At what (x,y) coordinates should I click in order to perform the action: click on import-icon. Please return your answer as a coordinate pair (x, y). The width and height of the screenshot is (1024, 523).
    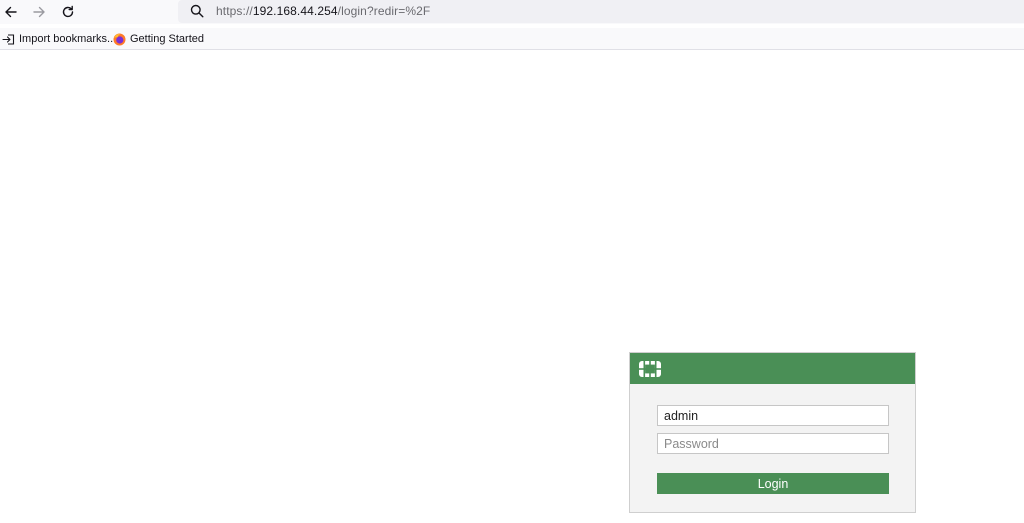
    Looking at the image, I should click on (8, 39).